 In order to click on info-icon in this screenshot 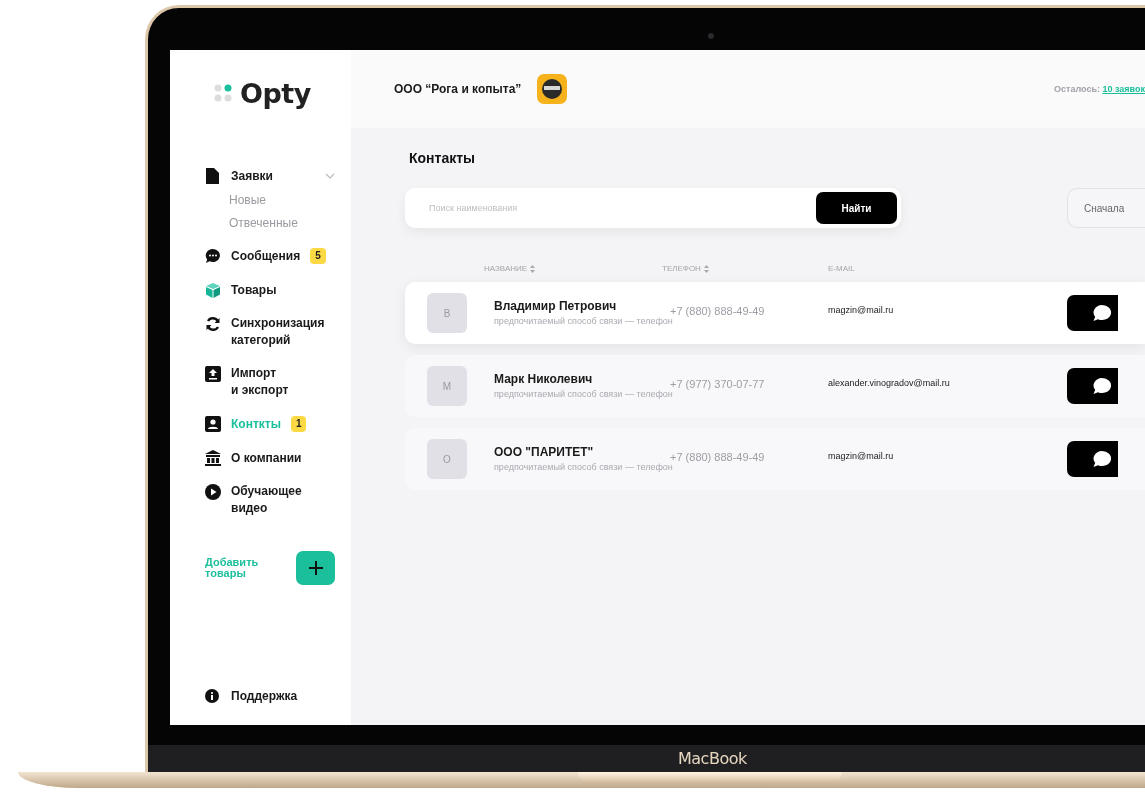, I will do `click(212, 696)`.